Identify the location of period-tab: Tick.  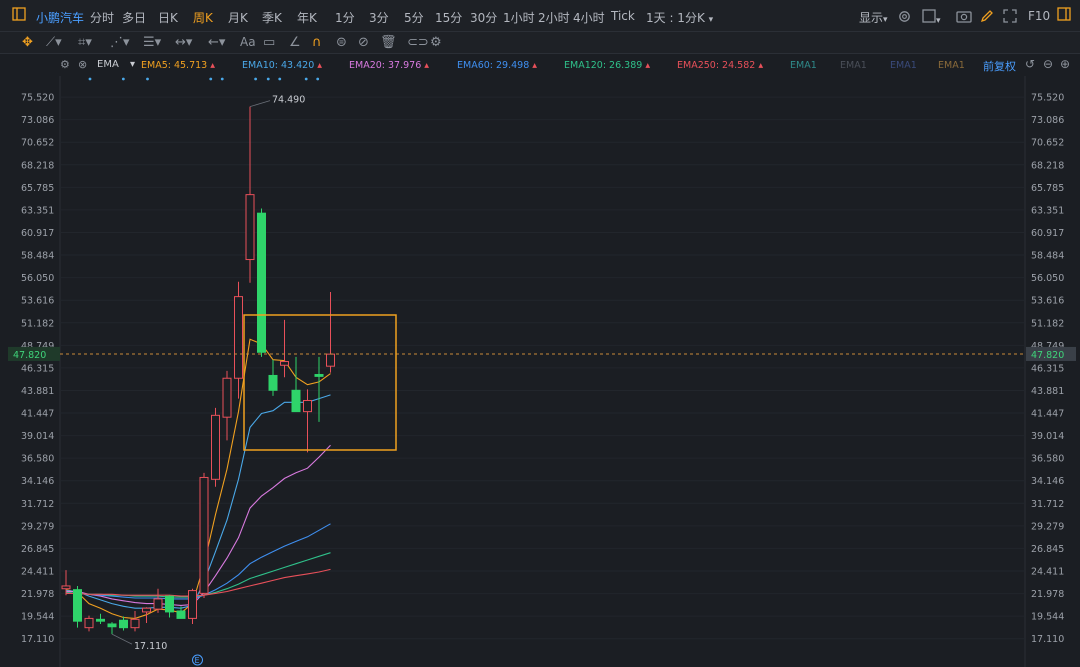
(623, 16).